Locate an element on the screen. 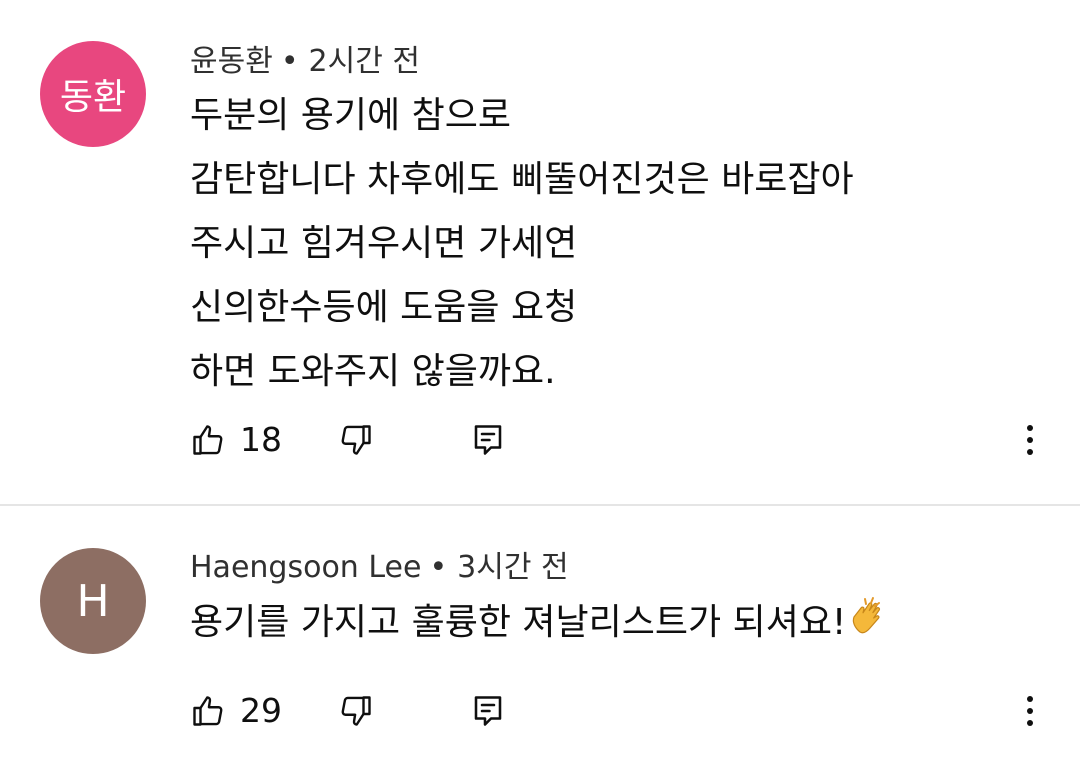 The height and width of the screenshot is (772, 1080). comment-time: 2시간 전 is located at coordinates (364, 61).